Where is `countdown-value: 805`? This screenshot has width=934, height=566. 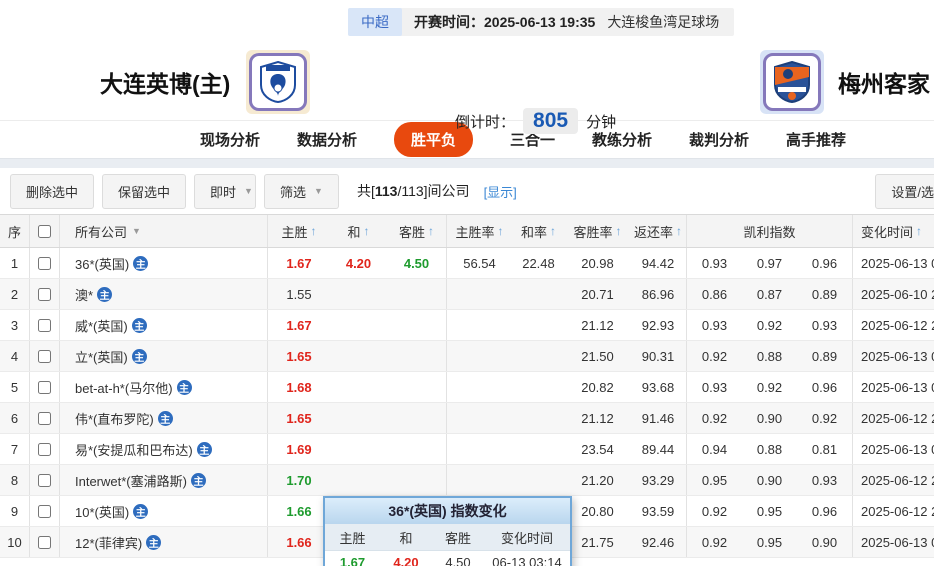
countdown-value: 805 is located at coordinates (551, 121).